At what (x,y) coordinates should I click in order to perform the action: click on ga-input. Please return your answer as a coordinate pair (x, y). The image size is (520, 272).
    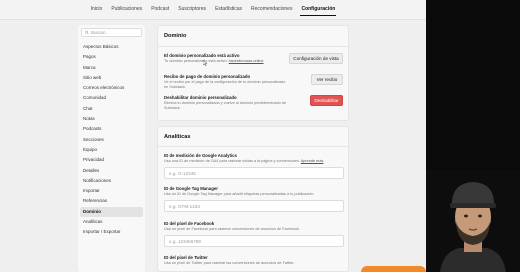
    Looking at the image, I should click on (254, 173).